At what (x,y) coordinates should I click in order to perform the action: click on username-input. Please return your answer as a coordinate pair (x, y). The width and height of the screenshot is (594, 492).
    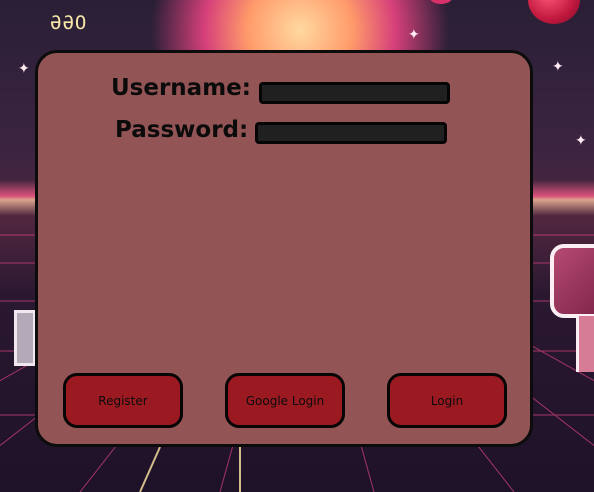
    Looking at the image, I should click on (354, 93).